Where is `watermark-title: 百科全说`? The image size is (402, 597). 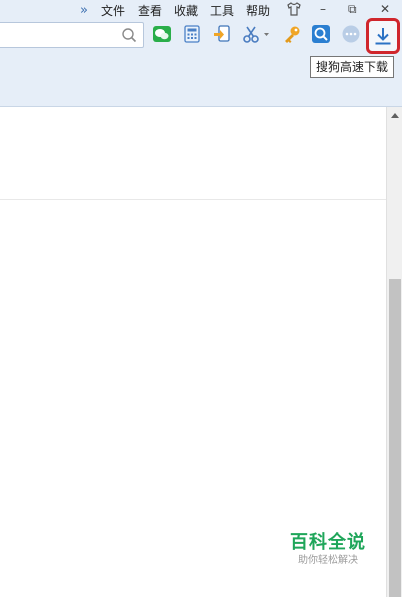
watermark-title: 百科全说 is located at coordinates (328, 542).